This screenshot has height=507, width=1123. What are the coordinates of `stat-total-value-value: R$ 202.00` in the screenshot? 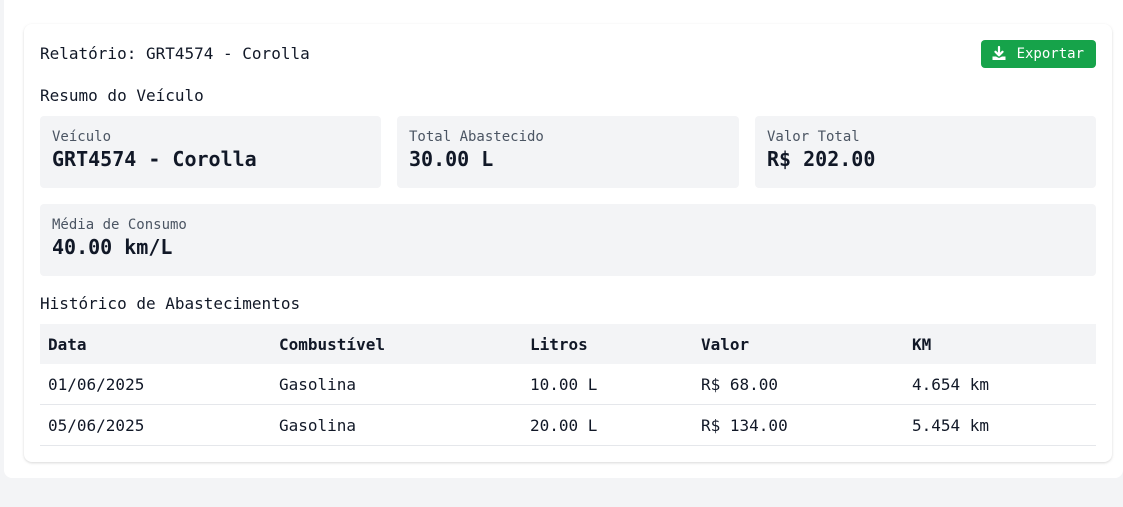 It's located at (821, 159).